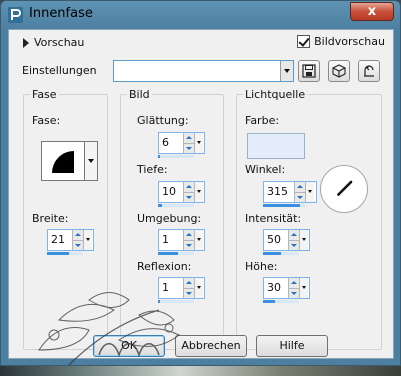 The height and width of the screenshot is (376, 401). I want to click on intensity-dropdown-arrow, so click(303, 240).